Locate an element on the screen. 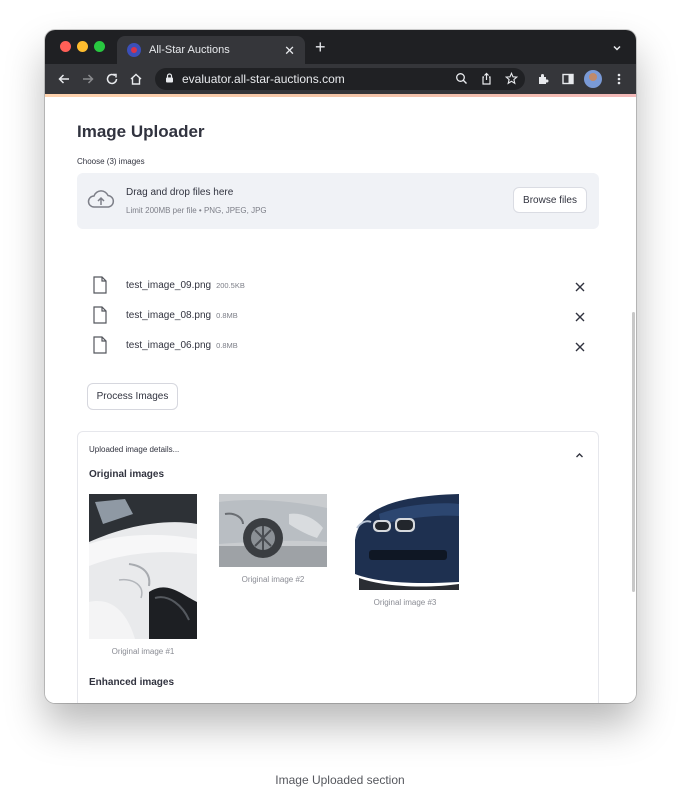 The height and width of the screenshot is (792, 680). maximize-window-button is located at coordinates (99, 46).